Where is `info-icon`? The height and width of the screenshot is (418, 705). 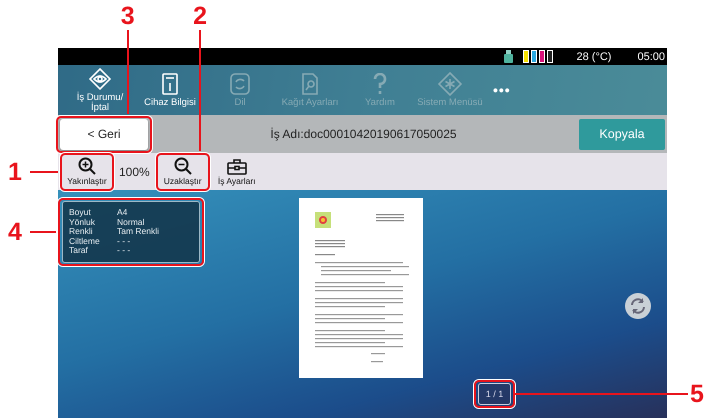 info-icon is located at coordinates (170, 84).